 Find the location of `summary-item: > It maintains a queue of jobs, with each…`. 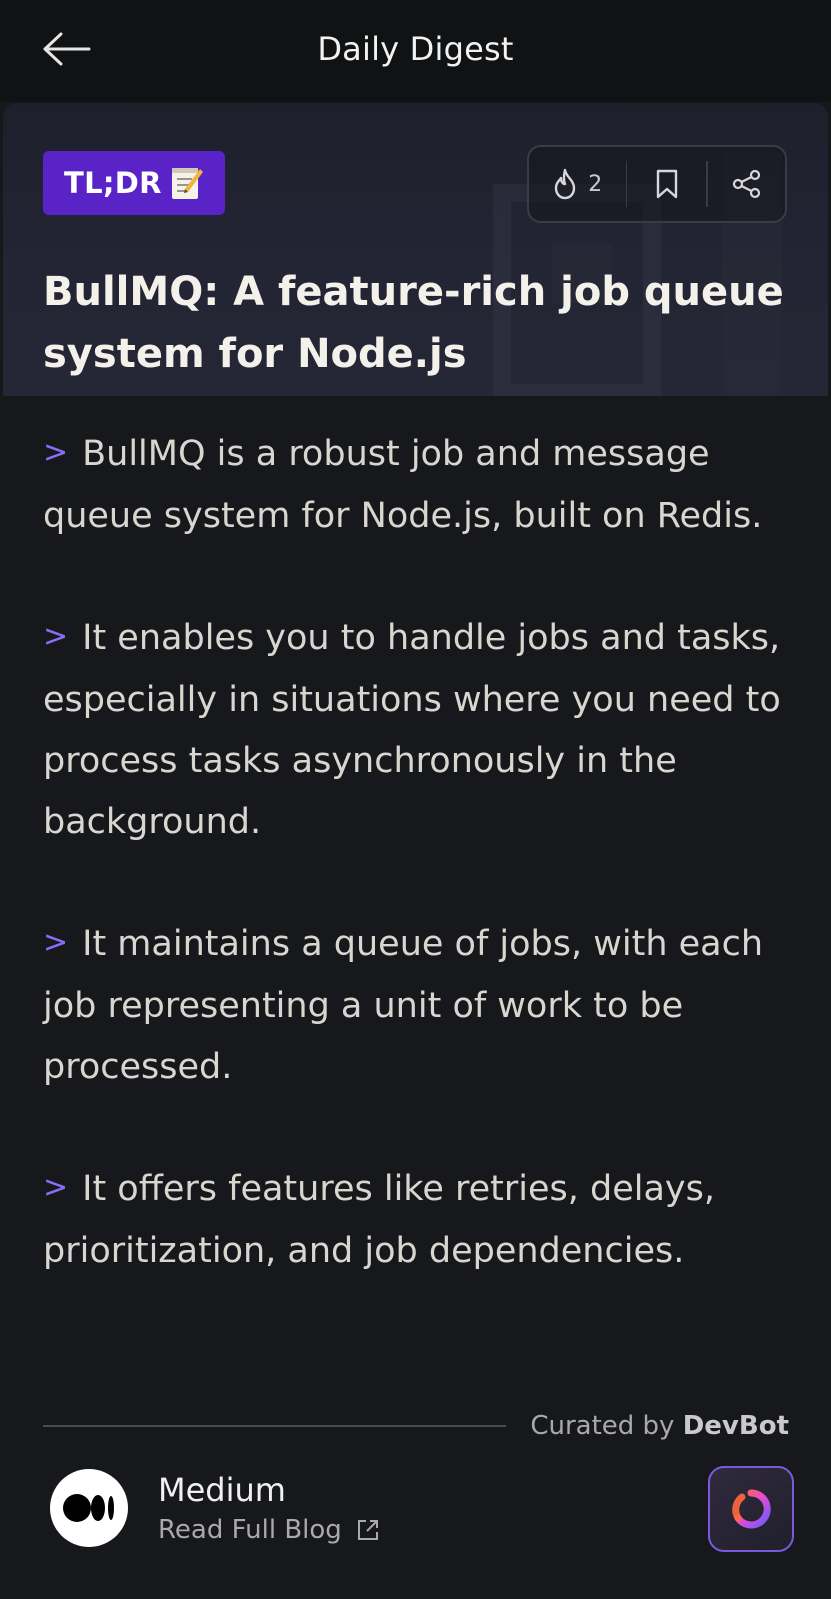

summary-item: > It maintains a queue of jobs, with each… is located at coordinates (423, 1006).